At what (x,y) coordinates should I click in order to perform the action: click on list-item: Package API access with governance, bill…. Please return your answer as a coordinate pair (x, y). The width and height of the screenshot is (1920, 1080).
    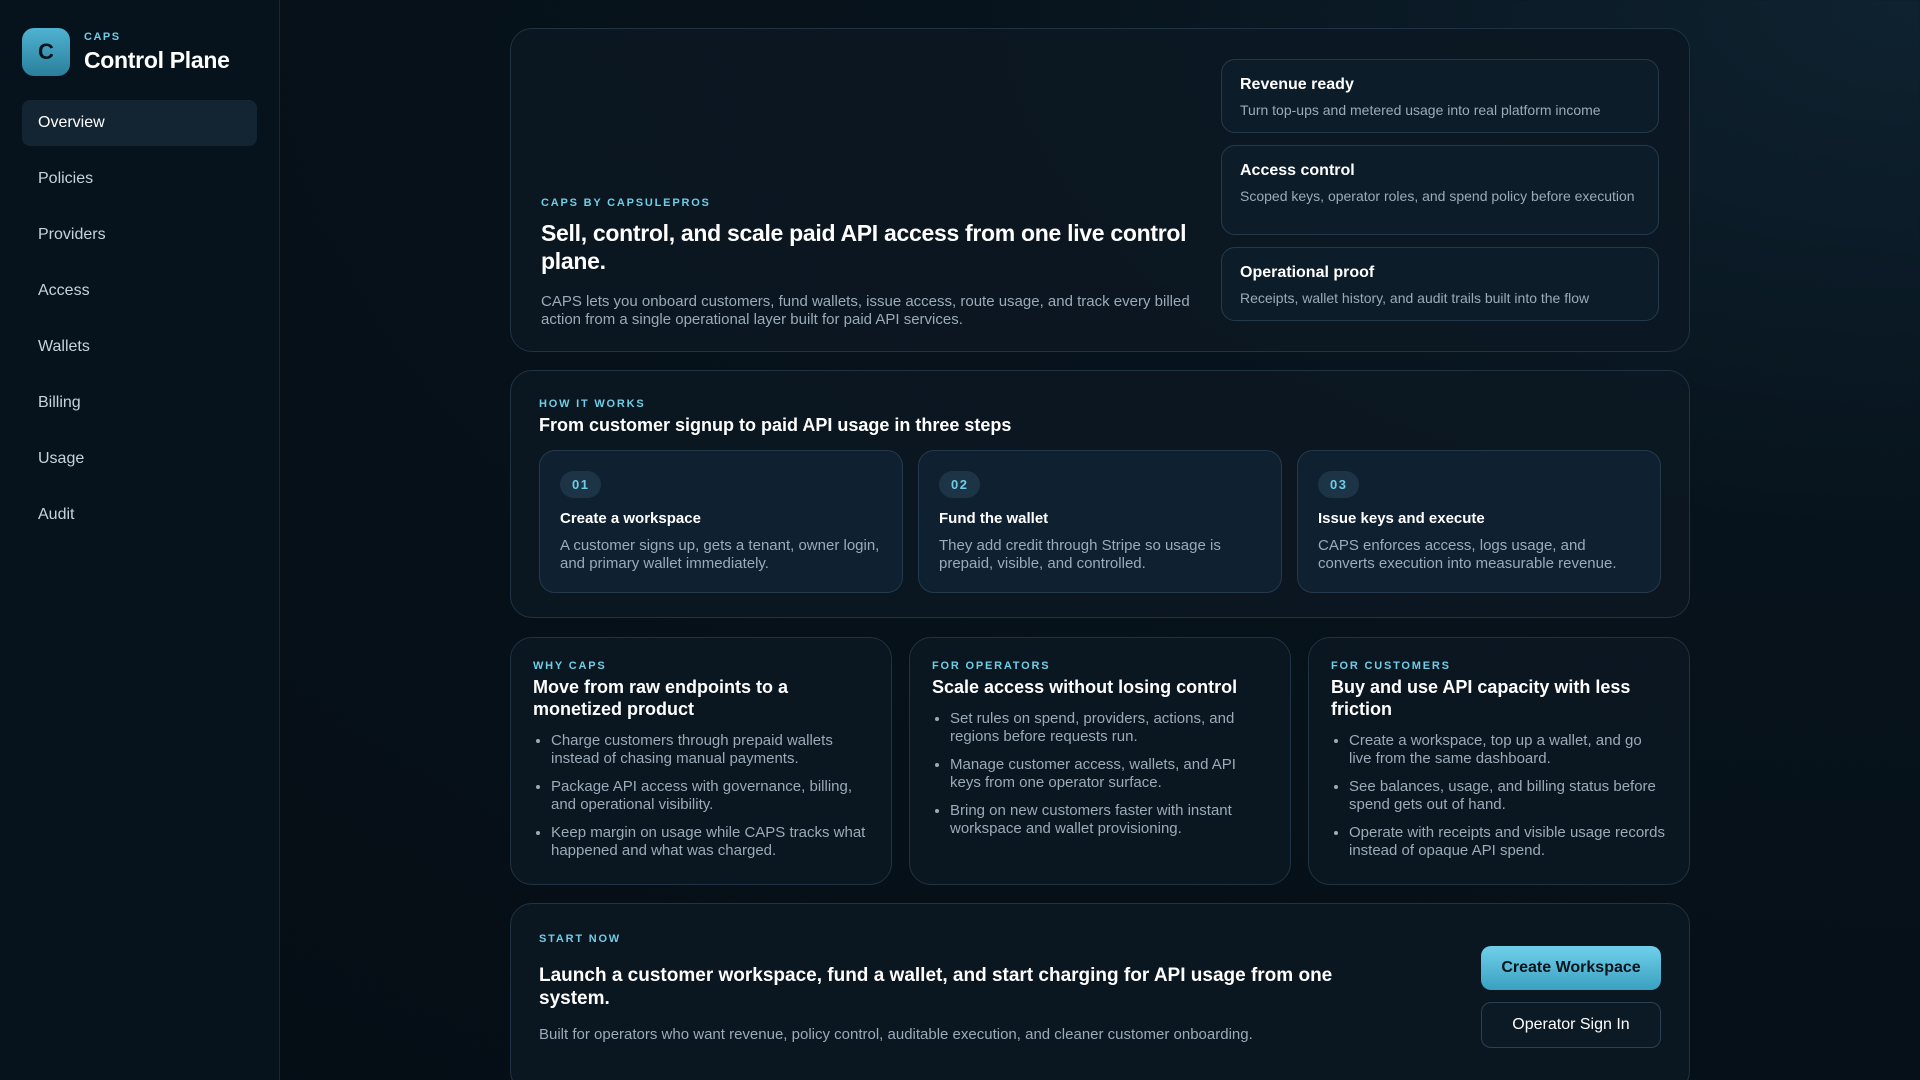
    Looking at the image, I should click on (710, 796).